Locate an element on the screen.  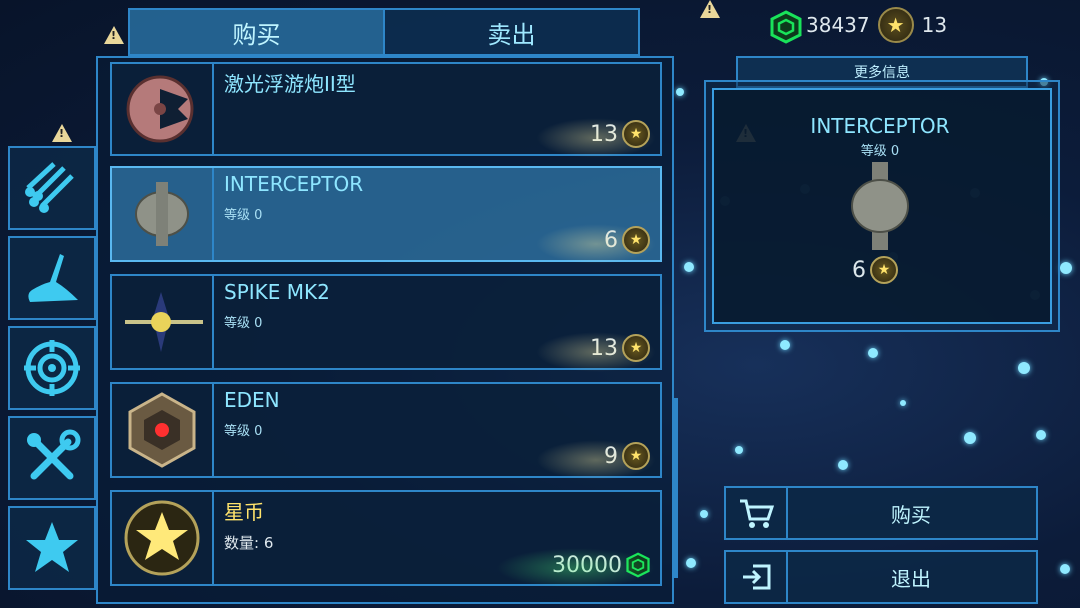
category-stars-button is located at coordinates (52, 548).